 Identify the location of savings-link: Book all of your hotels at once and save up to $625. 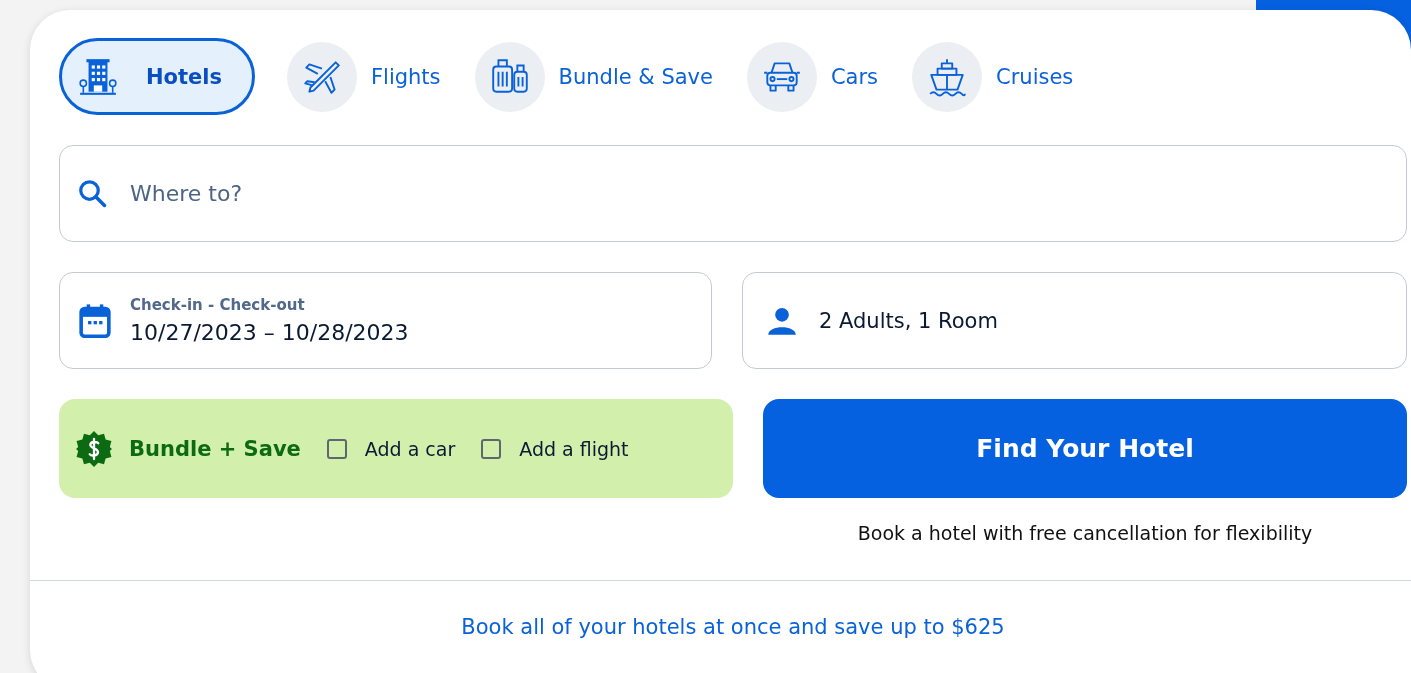
(733, 627).